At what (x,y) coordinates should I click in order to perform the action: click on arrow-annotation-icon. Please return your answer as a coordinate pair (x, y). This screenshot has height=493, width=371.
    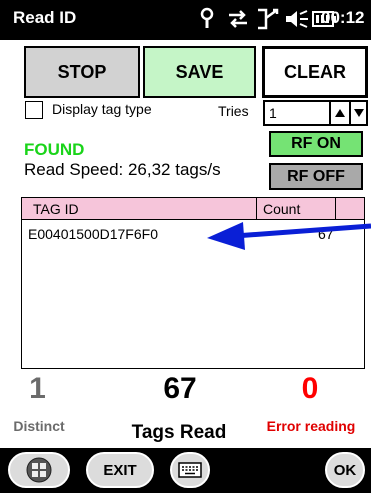
    Looking at the image, I should click on (289, 236).